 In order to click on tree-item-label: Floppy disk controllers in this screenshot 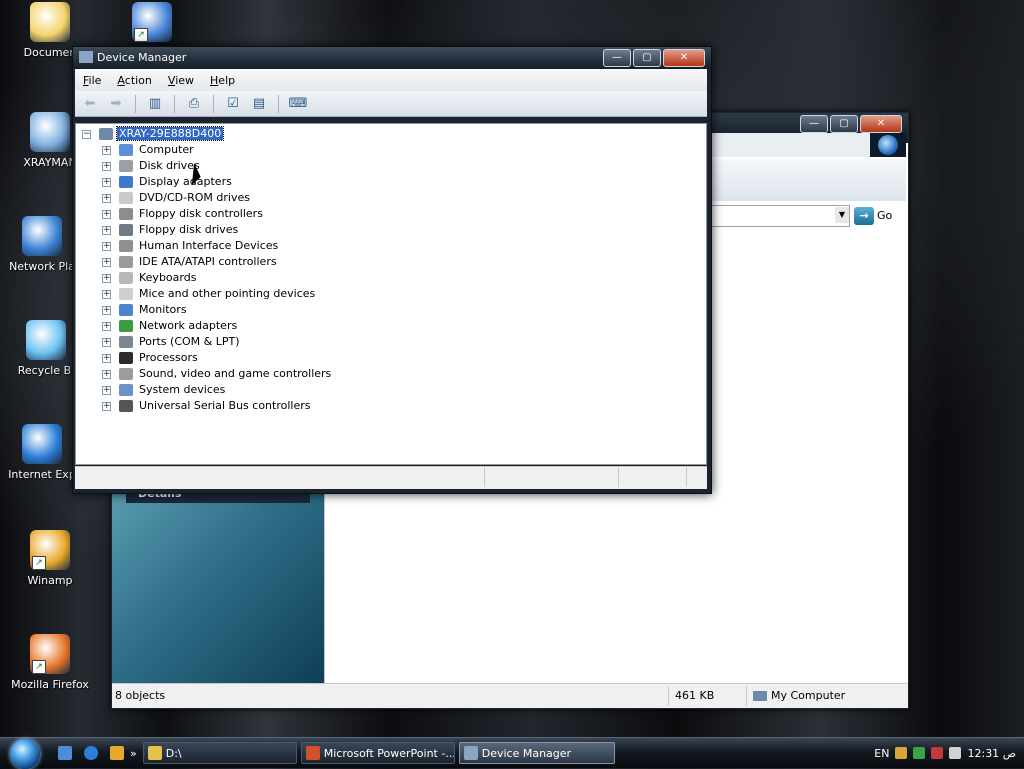, I will do `click(201, 213)`.